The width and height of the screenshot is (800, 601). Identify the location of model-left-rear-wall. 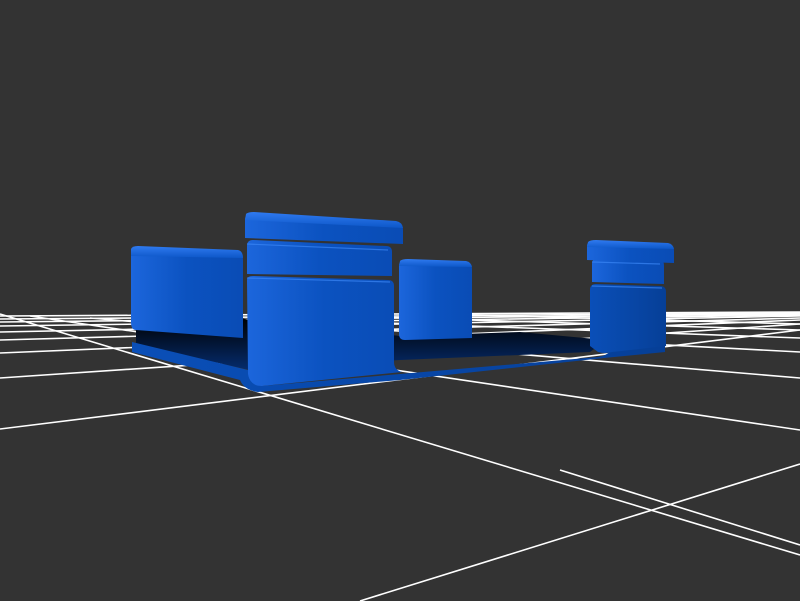
(187, 293).